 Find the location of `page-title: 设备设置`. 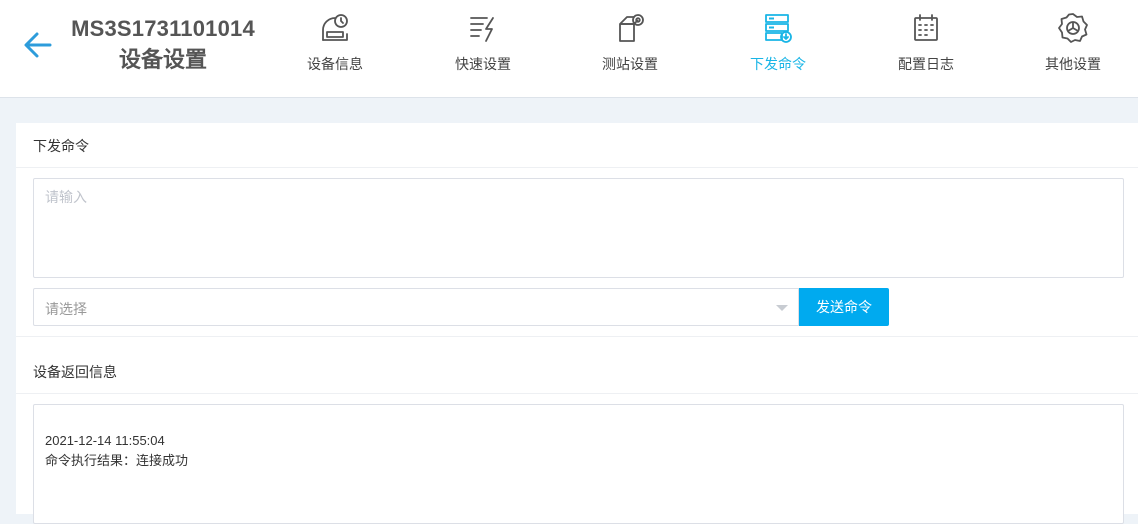

page-title: 设备设置 is located at coordinates (162, 59).